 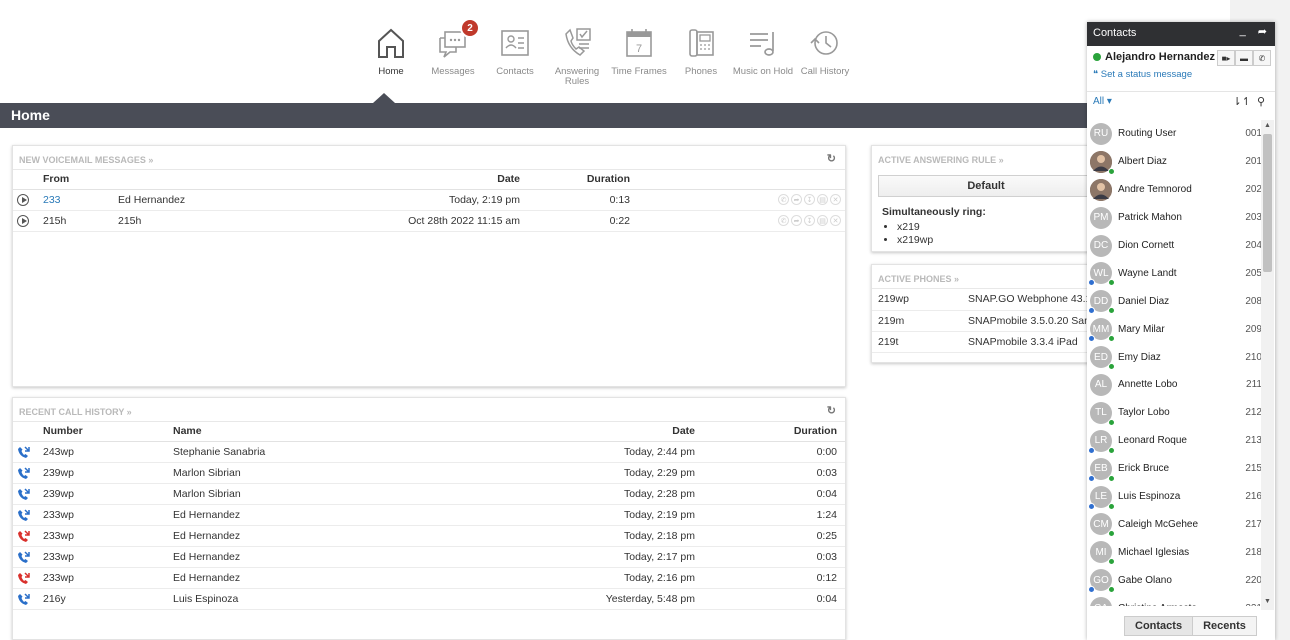 What do you see at coordinates (1261, 101) in the screenshot?
I see `search-icon: ⚲` at bounding box center [1261, 101].